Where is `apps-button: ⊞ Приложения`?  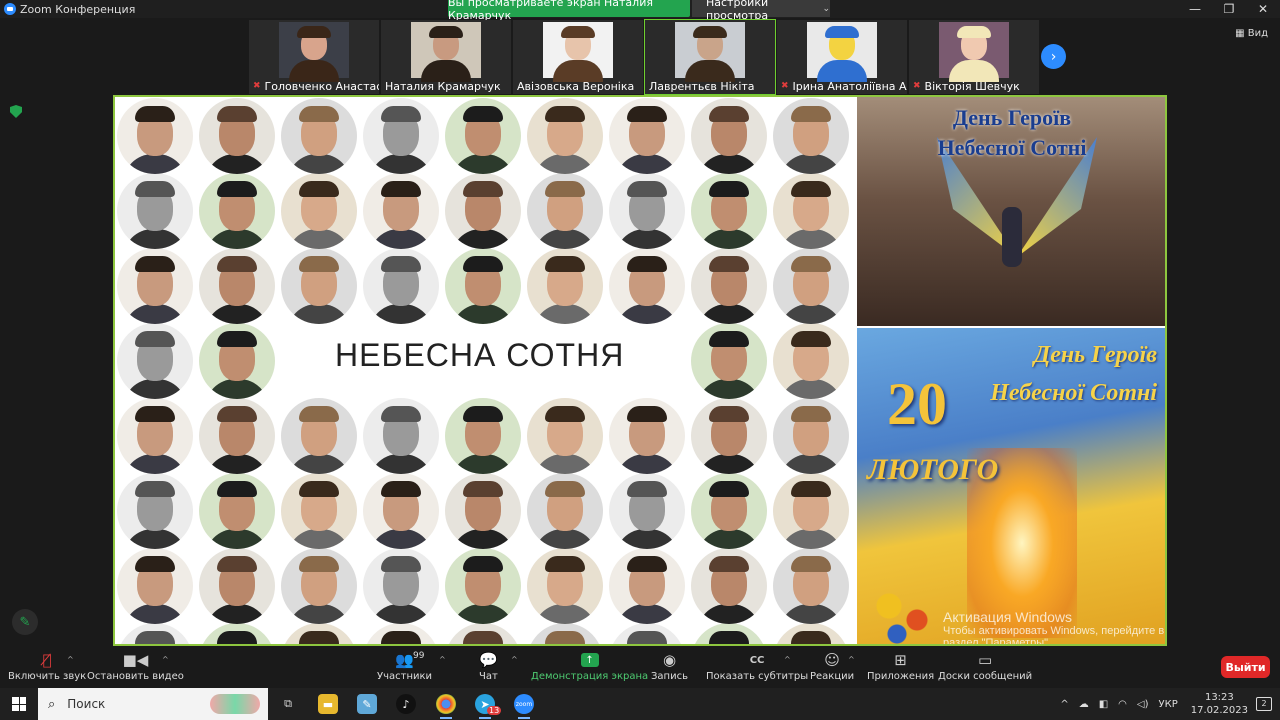 apps-button: ⊞ Приложения is located at coordinates (900, 665).